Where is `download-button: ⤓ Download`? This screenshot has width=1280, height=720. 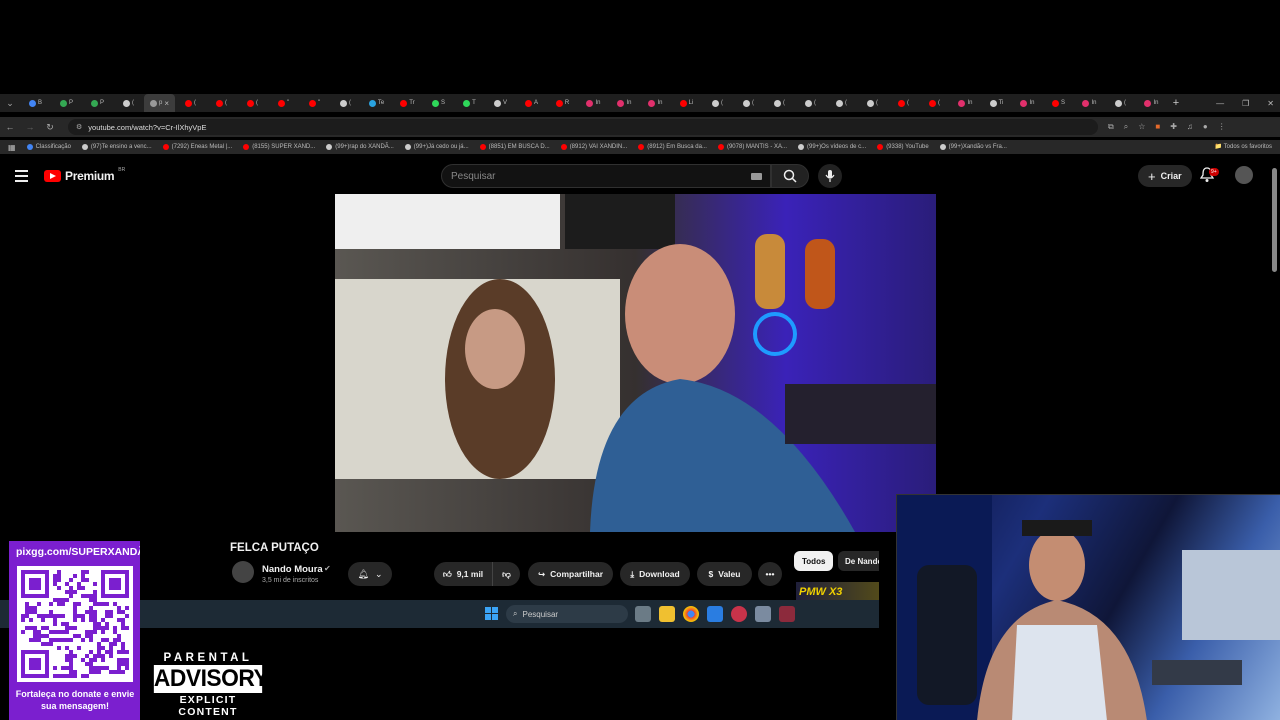 download-button: ⤓ Download is located at coordinates (655, 574).